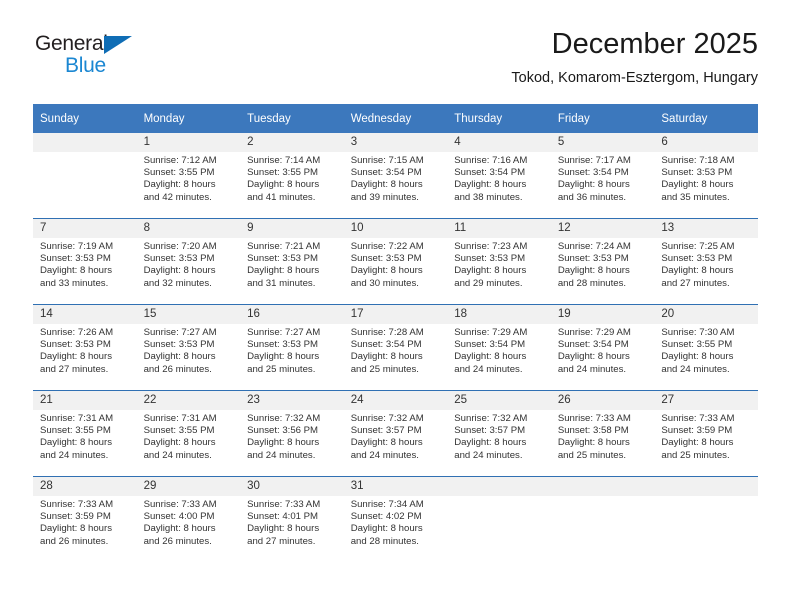 This screenshot has width=792, height=612. Describe the element at coordinates (180, 160) in the screenshot. I see `sunrise-text: Sunrise: 7:12 AM` at that location.